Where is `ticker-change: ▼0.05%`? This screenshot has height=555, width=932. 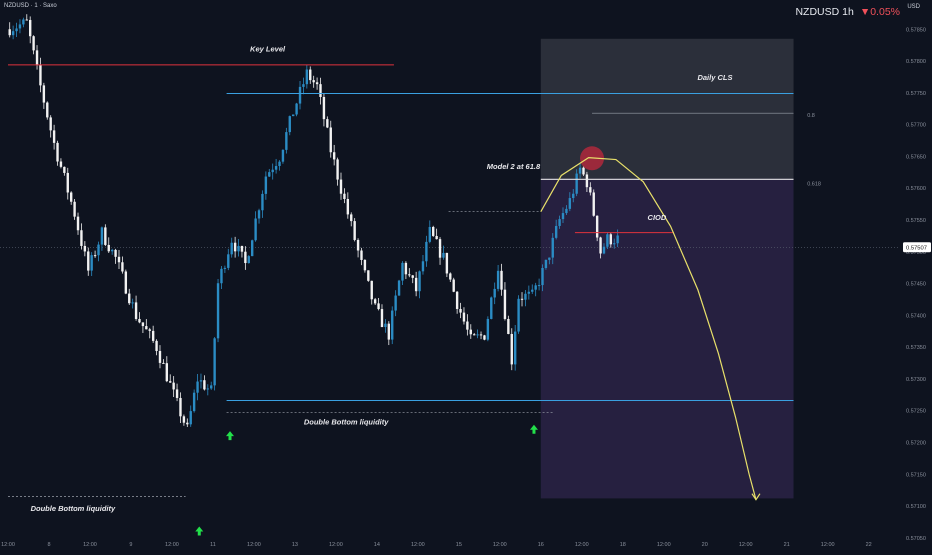 ticker-change: ▼0.05% is located at coordinates (879, 12).